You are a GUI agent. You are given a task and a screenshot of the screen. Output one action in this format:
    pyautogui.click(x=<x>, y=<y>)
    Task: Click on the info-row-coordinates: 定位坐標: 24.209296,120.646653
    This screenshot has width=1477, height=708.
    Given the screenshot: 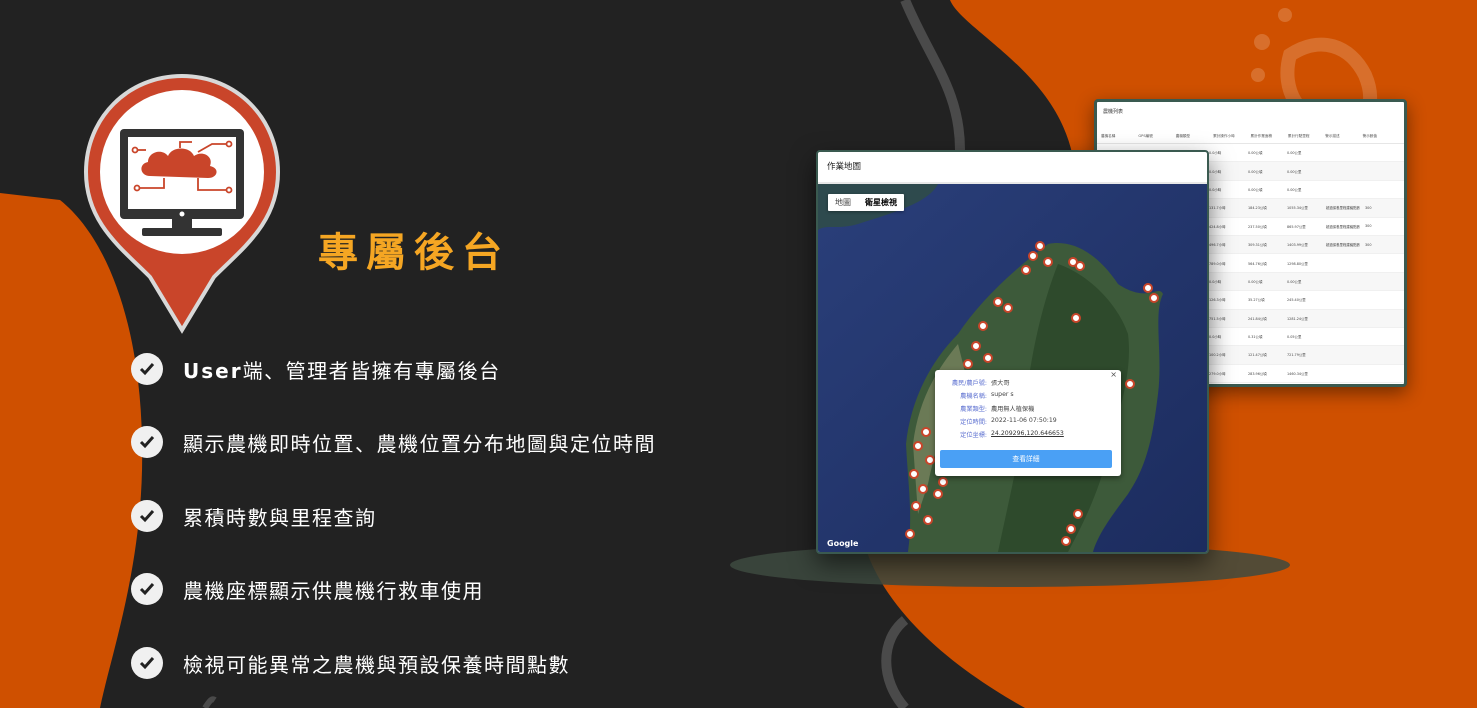 What is the action you would take?
    pyautogui.click(x=1028, y=436)
    